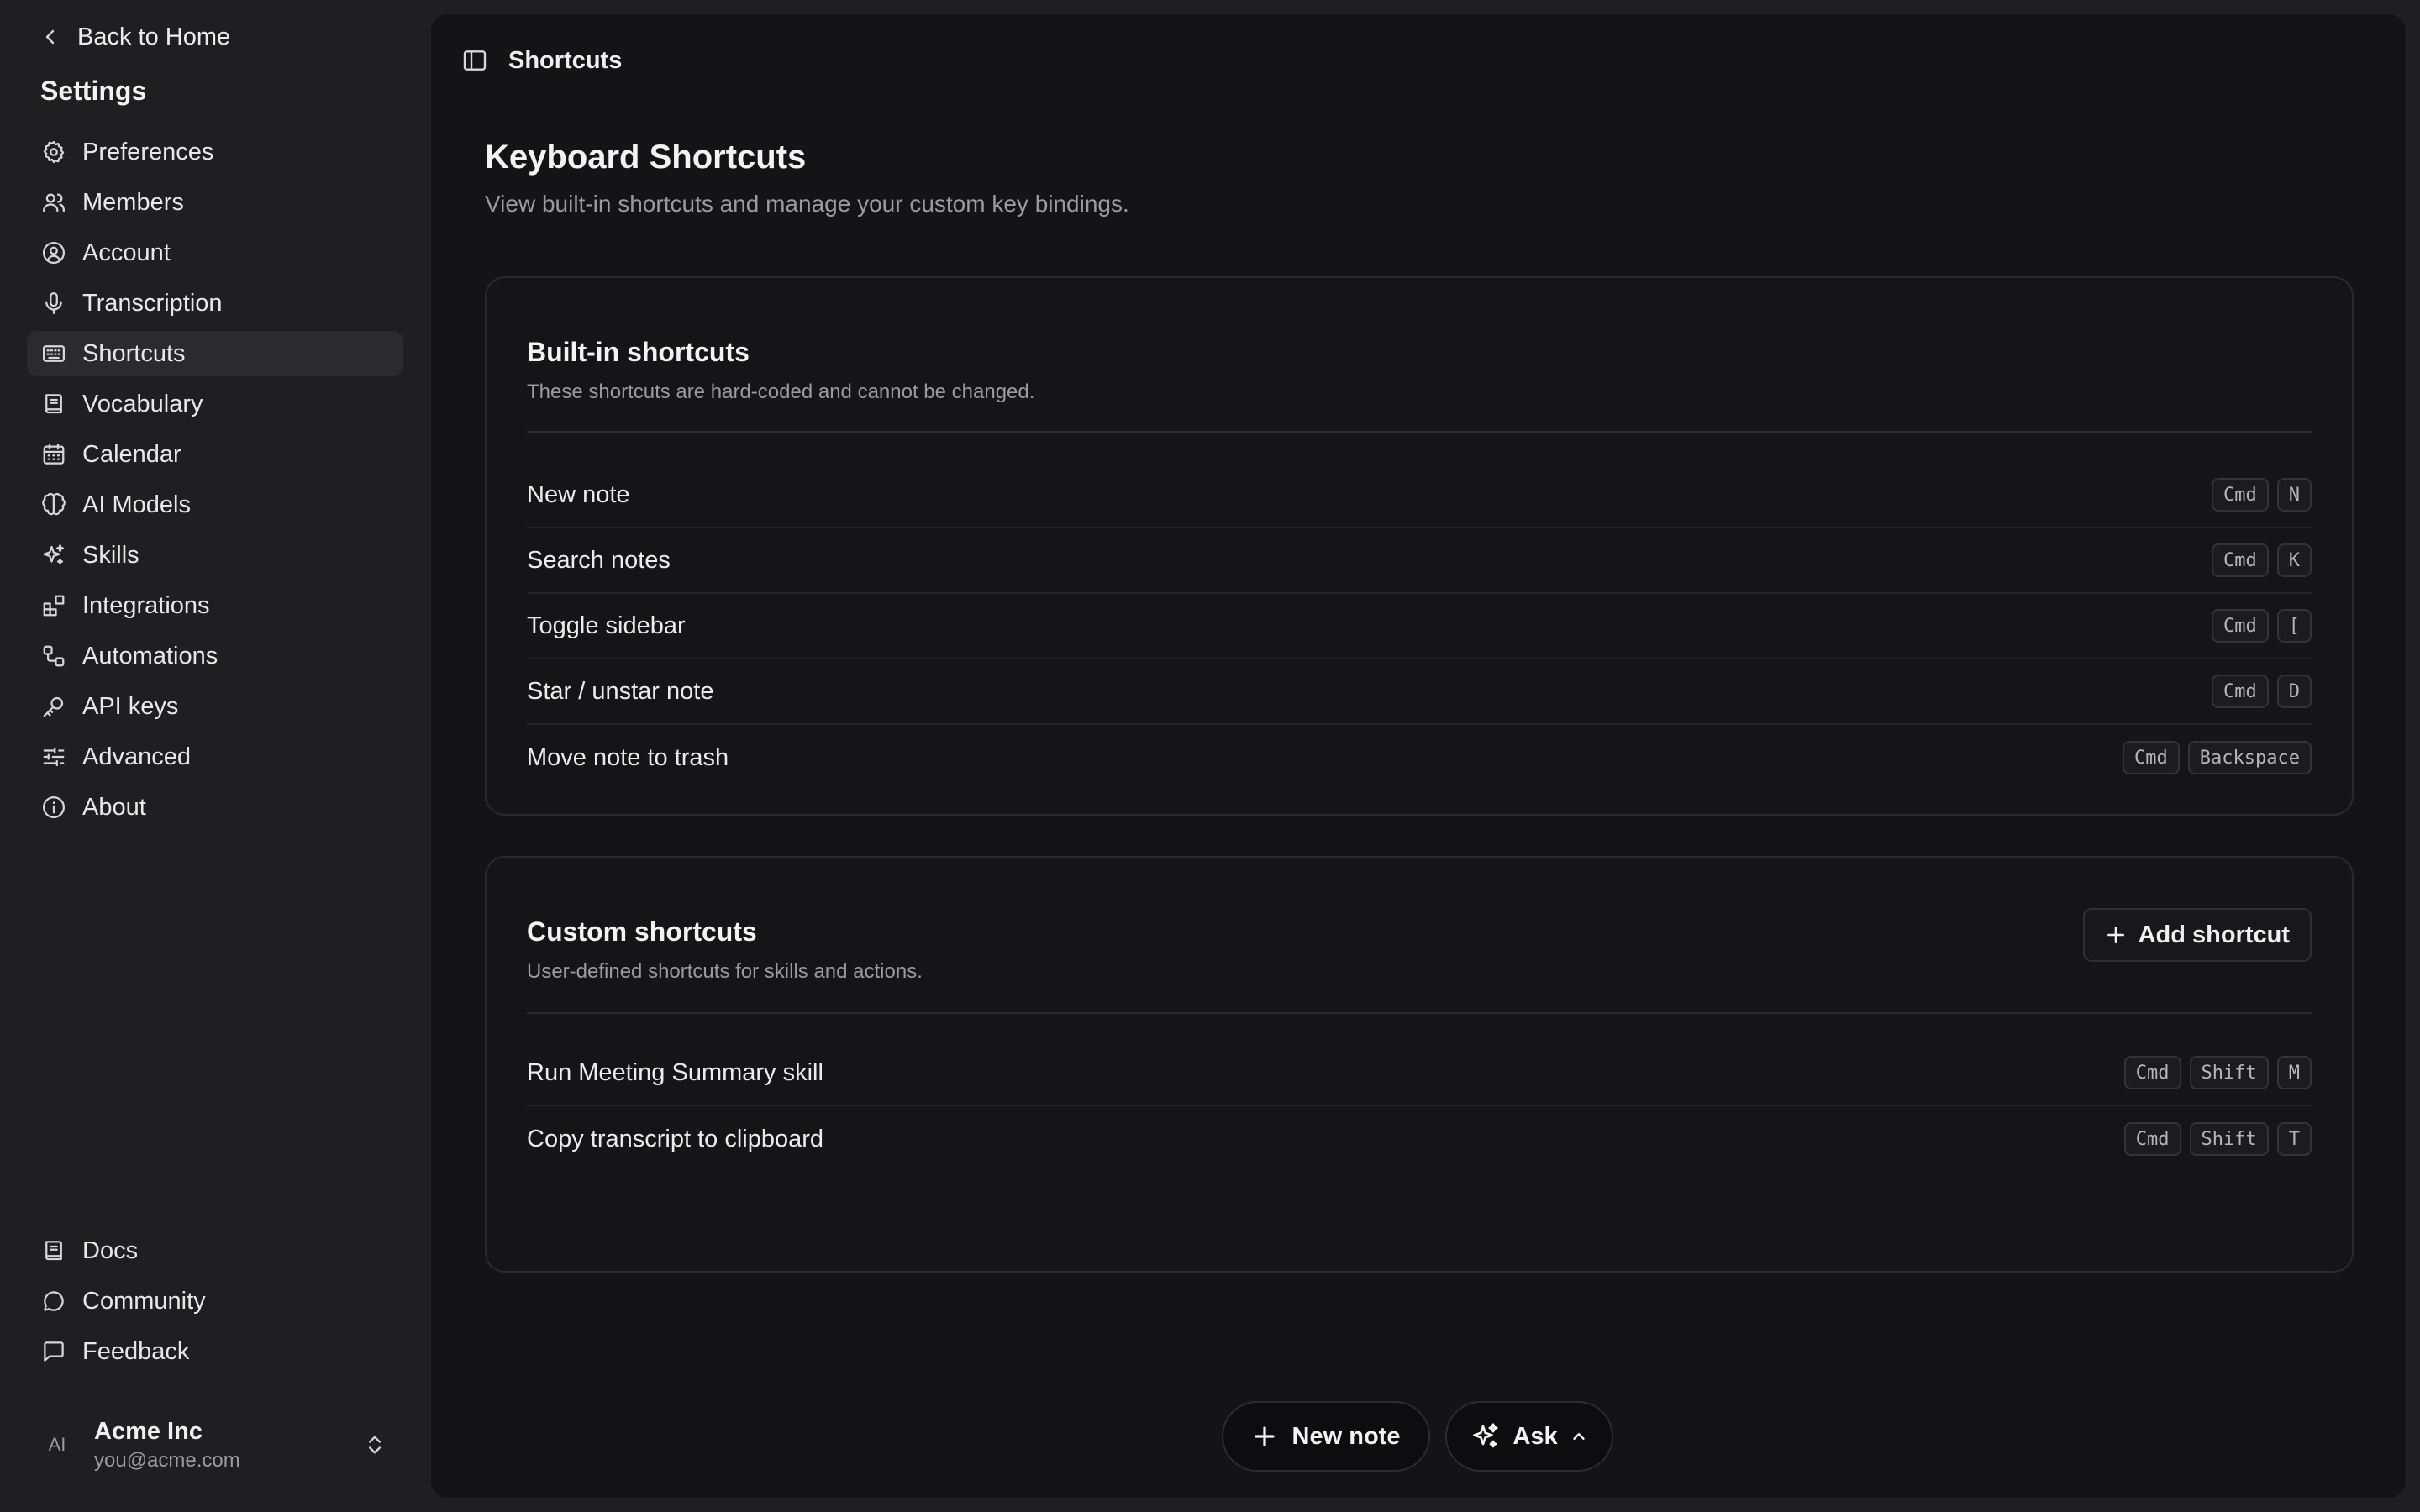 This screenshot has height=1512, width=2420. I want to click on sidebar-footer-nav: Docs Community Feedback, so click(215, 1303).